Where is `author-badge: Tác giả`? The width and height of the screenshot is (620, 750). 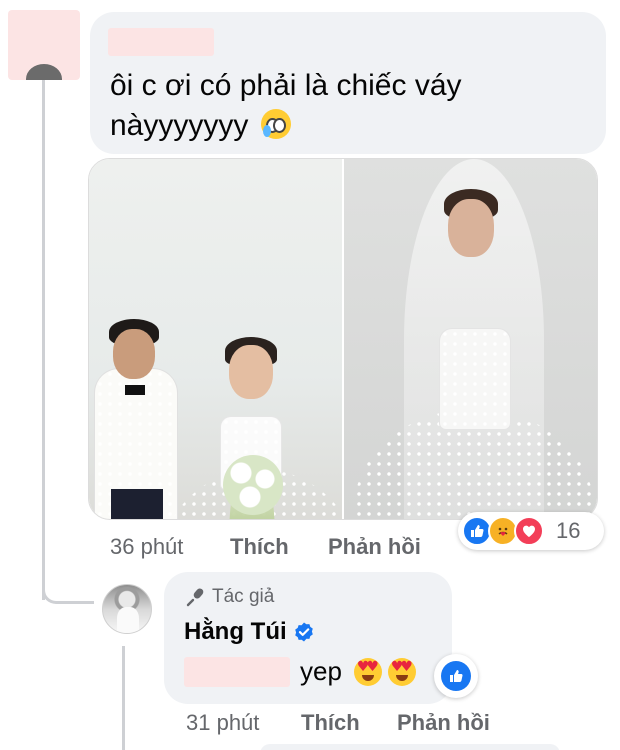 author-badge: Tác giả is located at coordinates (229, 597).